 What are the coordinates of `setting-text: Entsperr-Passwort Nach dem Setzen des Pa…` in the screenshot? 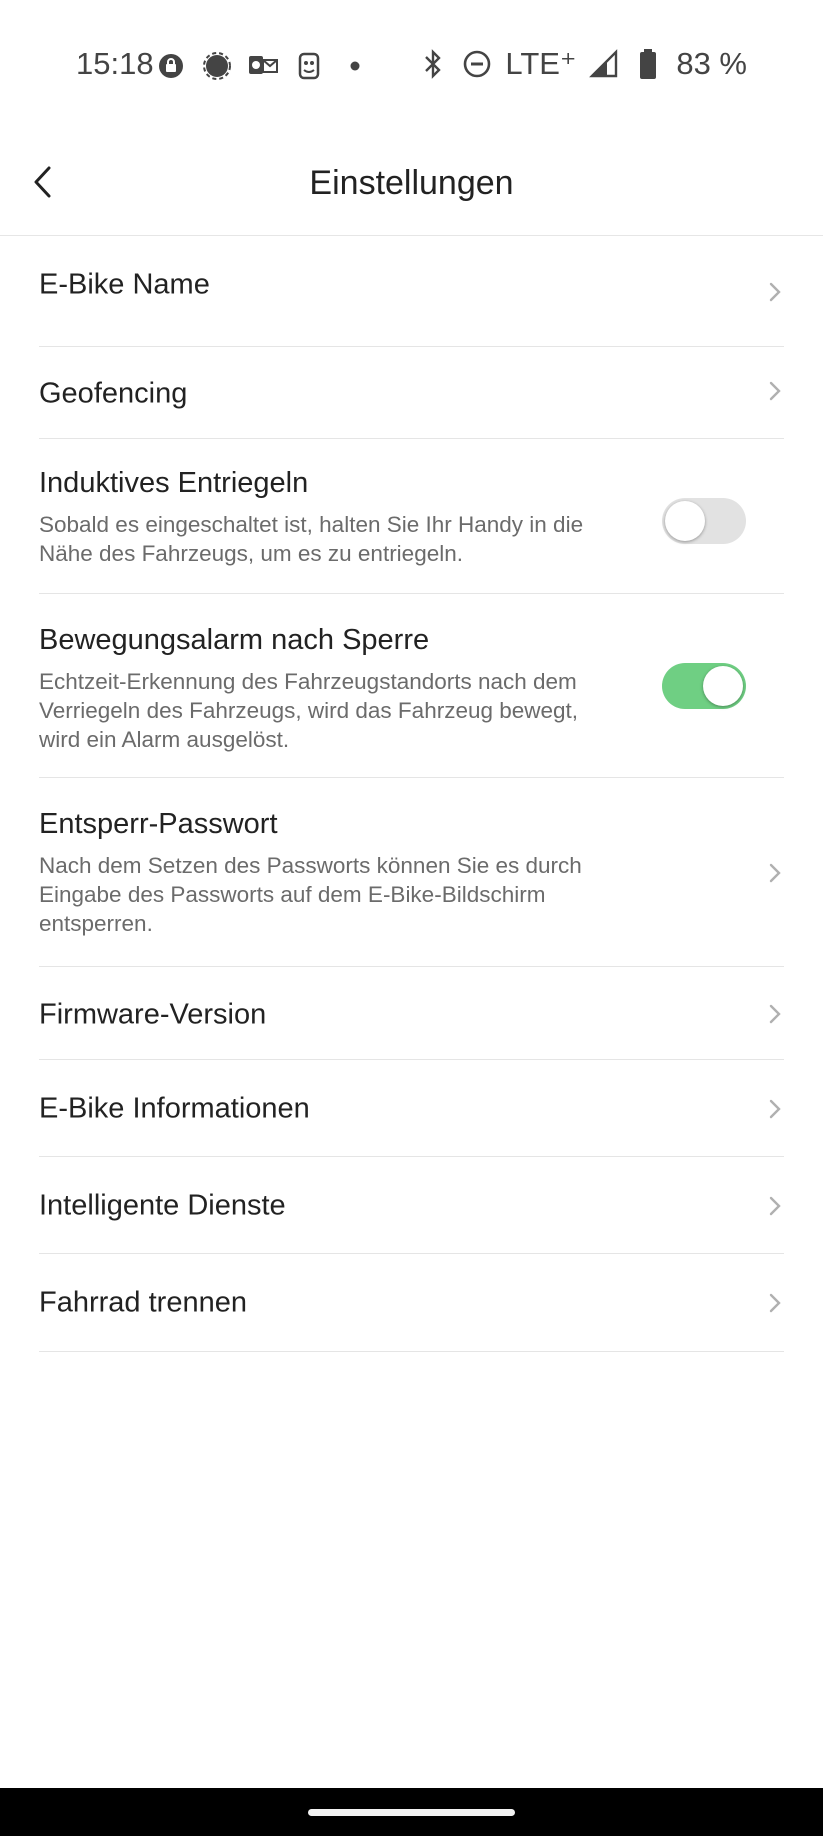 It's located at (329, 873).